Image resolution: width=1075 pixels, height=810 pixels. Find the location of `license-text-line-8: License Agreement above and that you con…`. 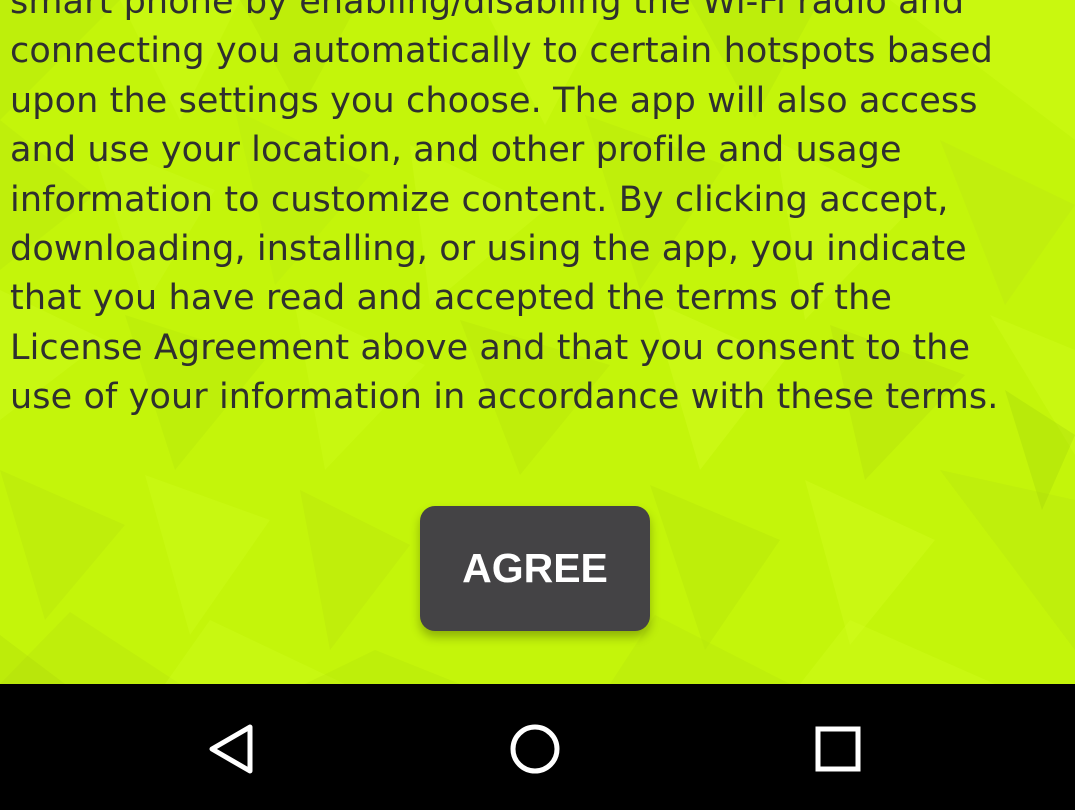

license-text-line-8: License Agreement above and that you con… is located at coordinates (490, 347).